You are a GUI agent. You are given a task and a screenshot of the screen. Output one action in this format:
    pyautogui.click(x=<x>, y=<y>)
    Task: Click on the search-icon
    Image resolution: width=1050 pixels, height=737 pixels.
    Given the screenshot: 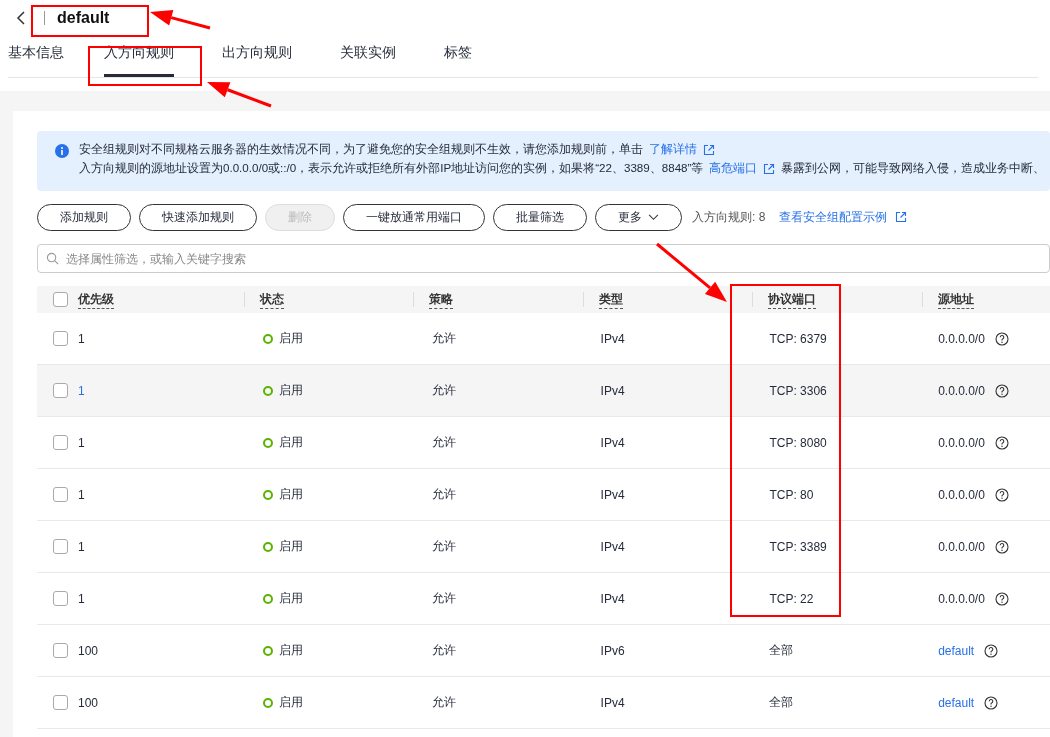 What is the action you would take?
    pyautogui.click(x=52, y=258)
    